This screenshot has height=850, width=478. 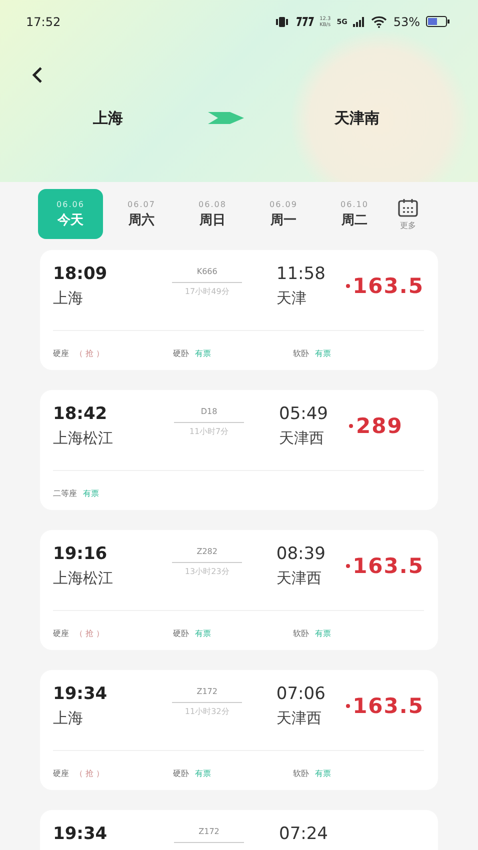 What do you see at coordinates (44, 21) in the screenshot?
I see `status-time: 17:52` at bounding box center [44, 21].